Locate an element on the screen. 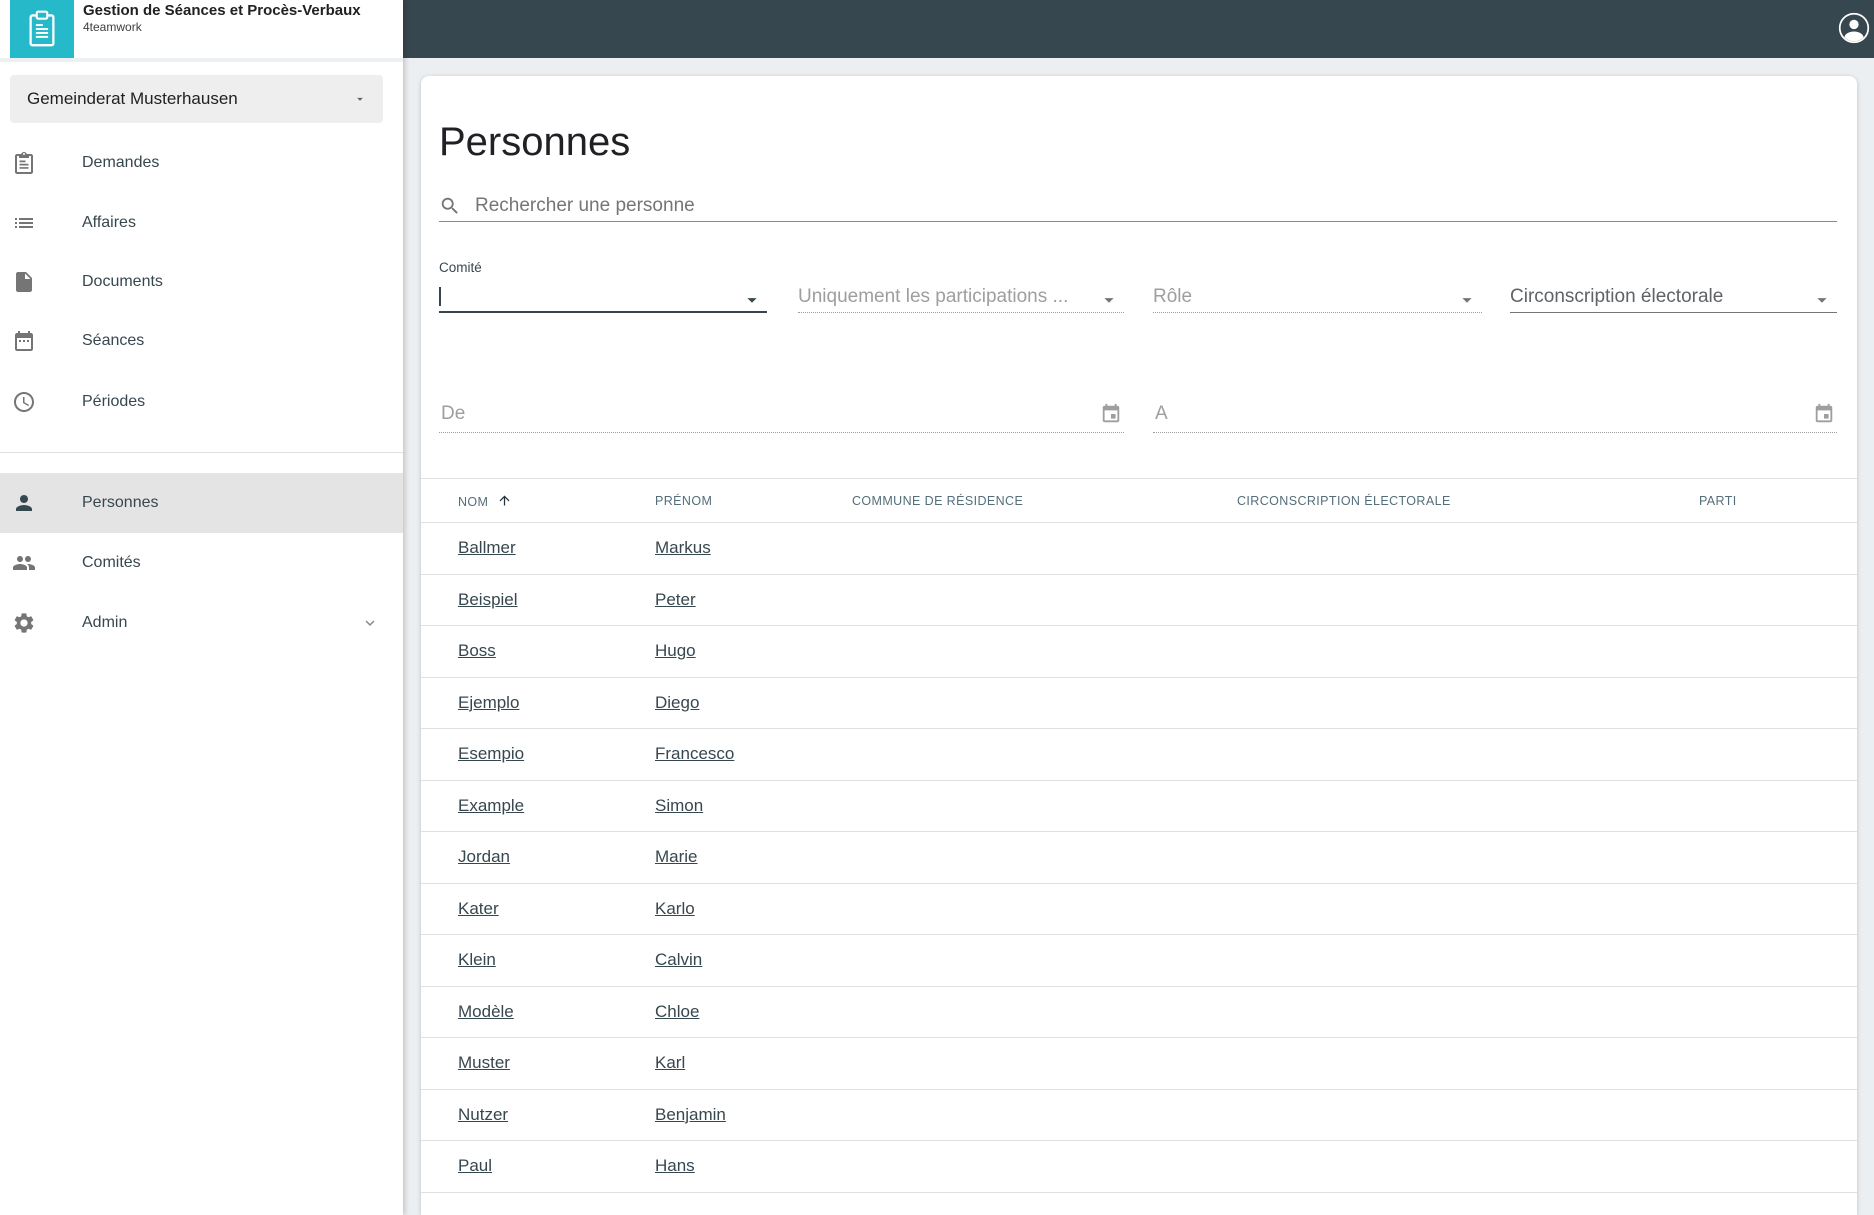 The width and height of the screenshot is (1874, 1215). sidebar-item-label: Personnes is located at coordinates (120, 502).